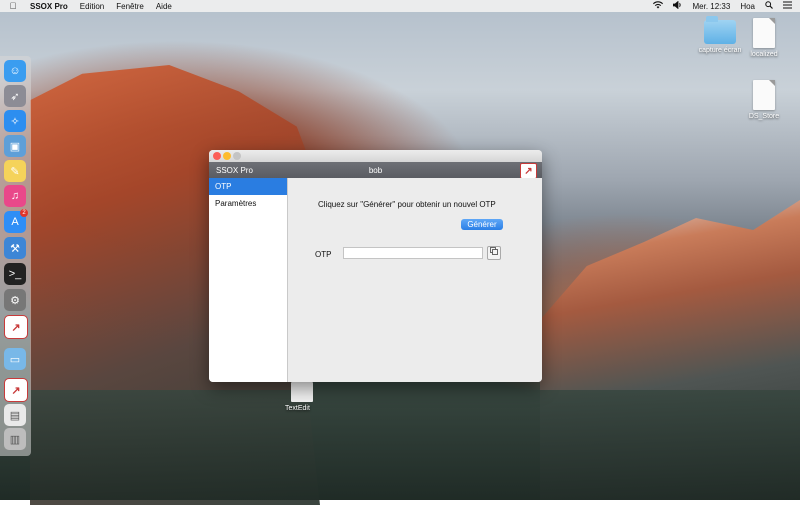 The height and width of the screenshot is (505, 800). Describe the element at coordinates (712, 6) in the screenshot. I see `clock: Mer. 12:33` at that location.